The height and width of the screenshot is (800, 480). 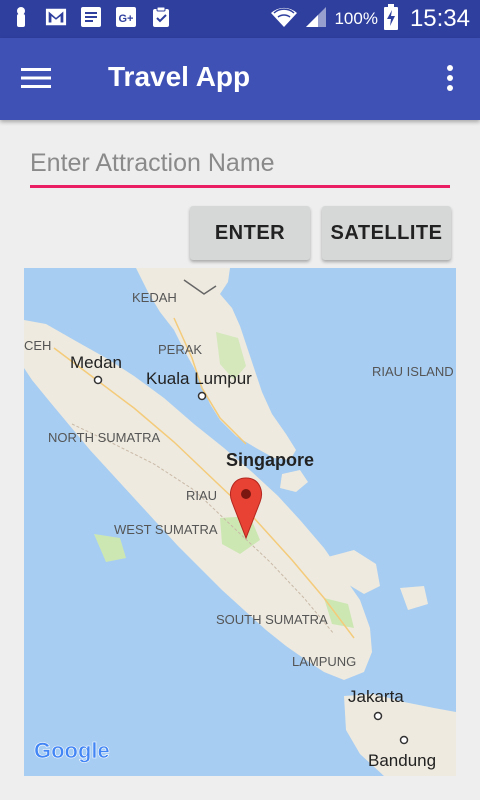 I want to click on map-label-lampung: LAMPUNG, so click(x=324, y=661).